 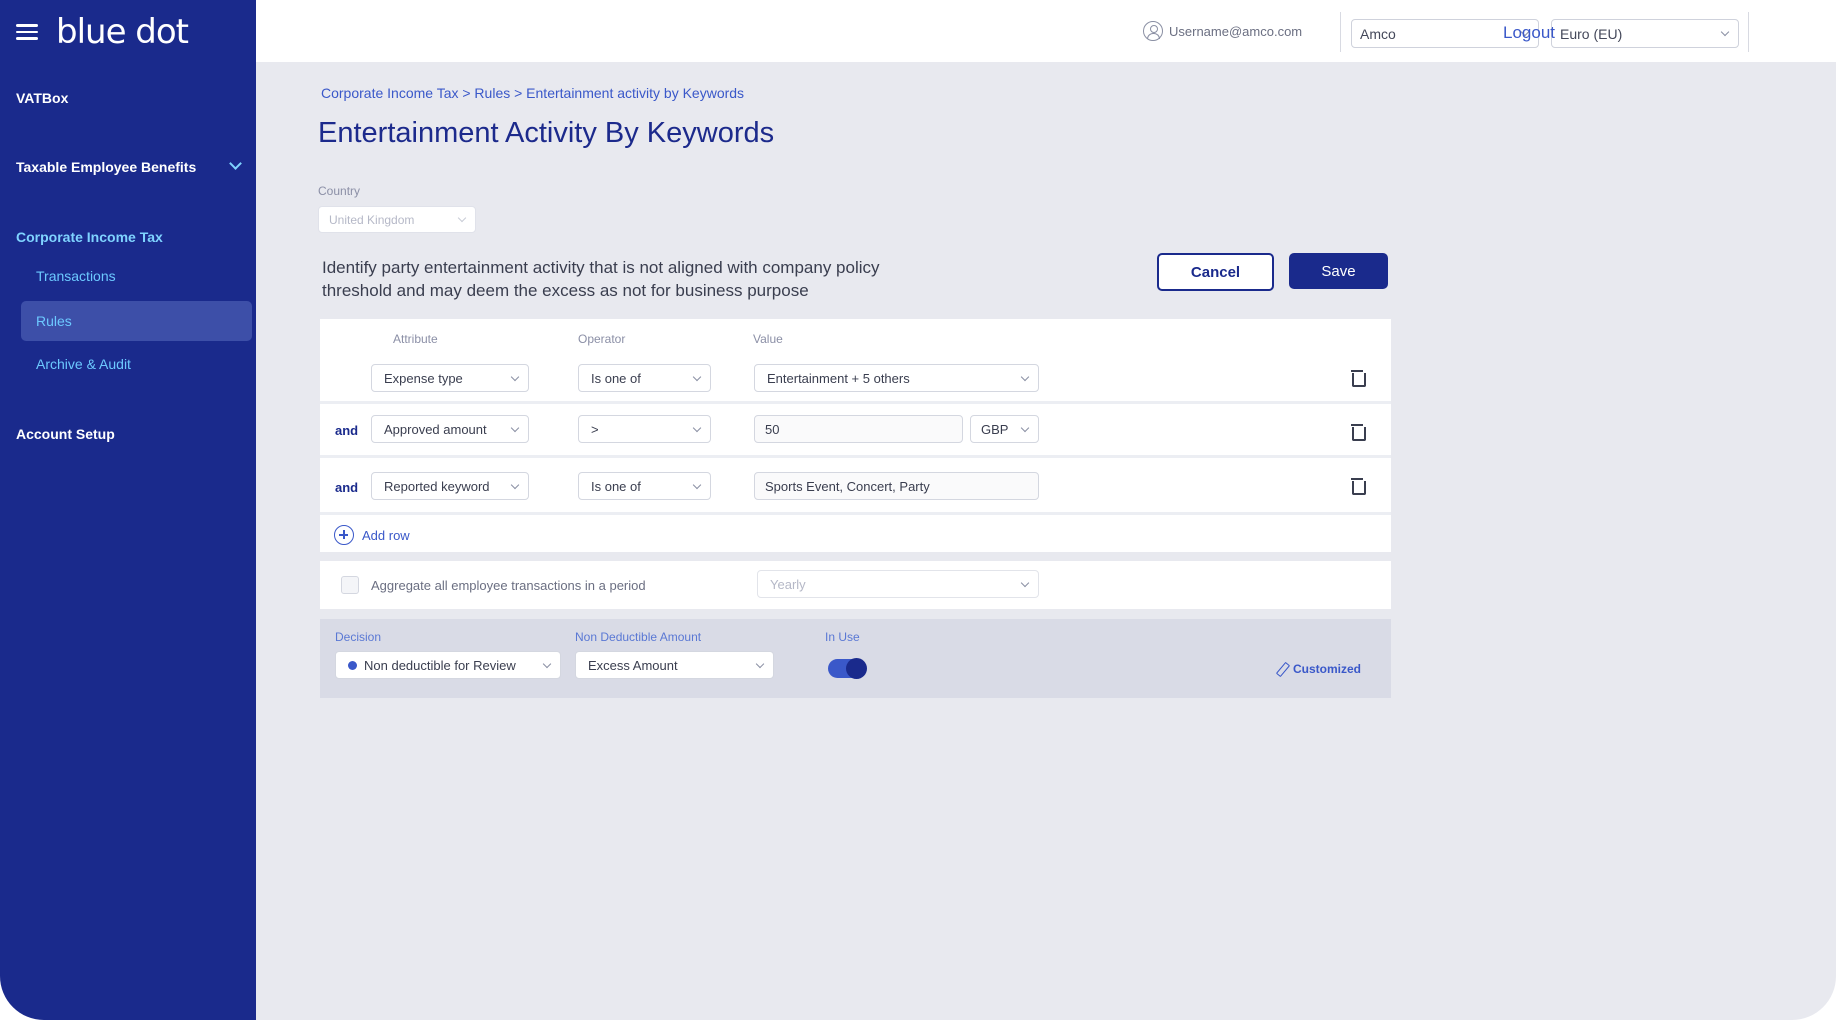 I want to click on value-select: Entertainment + 5 others, so click(x=896, y=378).